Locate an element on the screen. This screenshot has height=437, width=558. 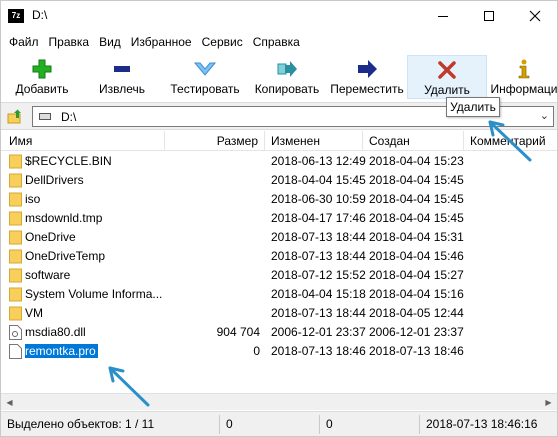
close-button is located at coordinates (535, 16).